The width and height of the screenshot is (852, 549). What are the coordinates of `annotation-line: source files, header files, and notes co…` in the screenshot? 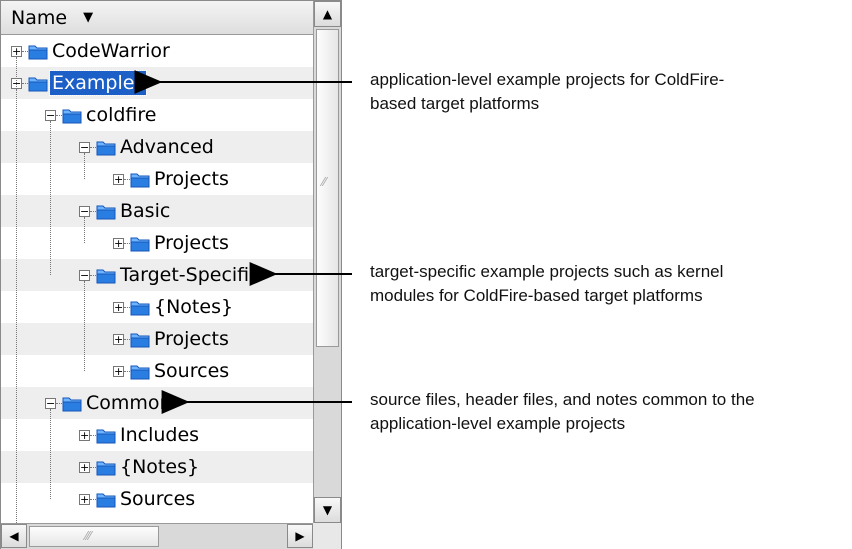 It's located at (562, 399).